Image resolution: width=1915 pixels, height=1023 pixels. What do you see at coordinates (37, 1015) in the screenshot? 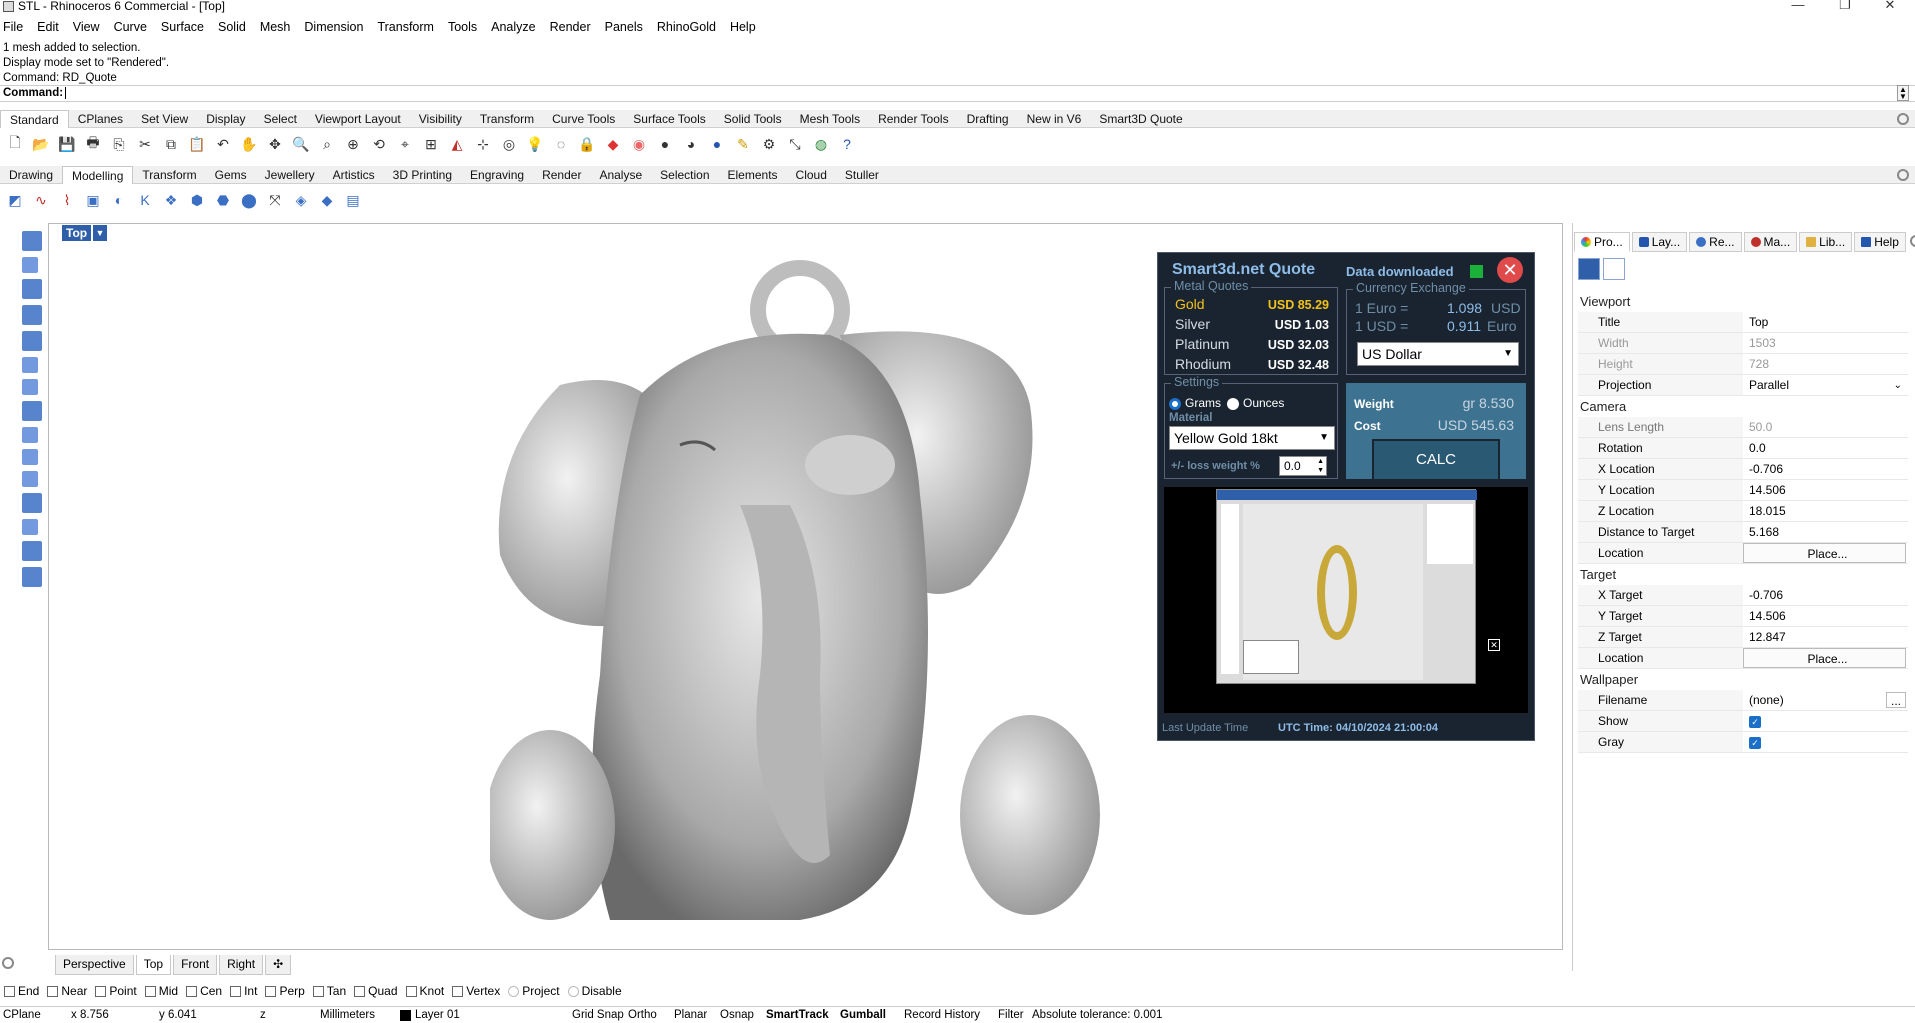
I see `cplane-status: CPlane` at bounding box center [37, 1015].